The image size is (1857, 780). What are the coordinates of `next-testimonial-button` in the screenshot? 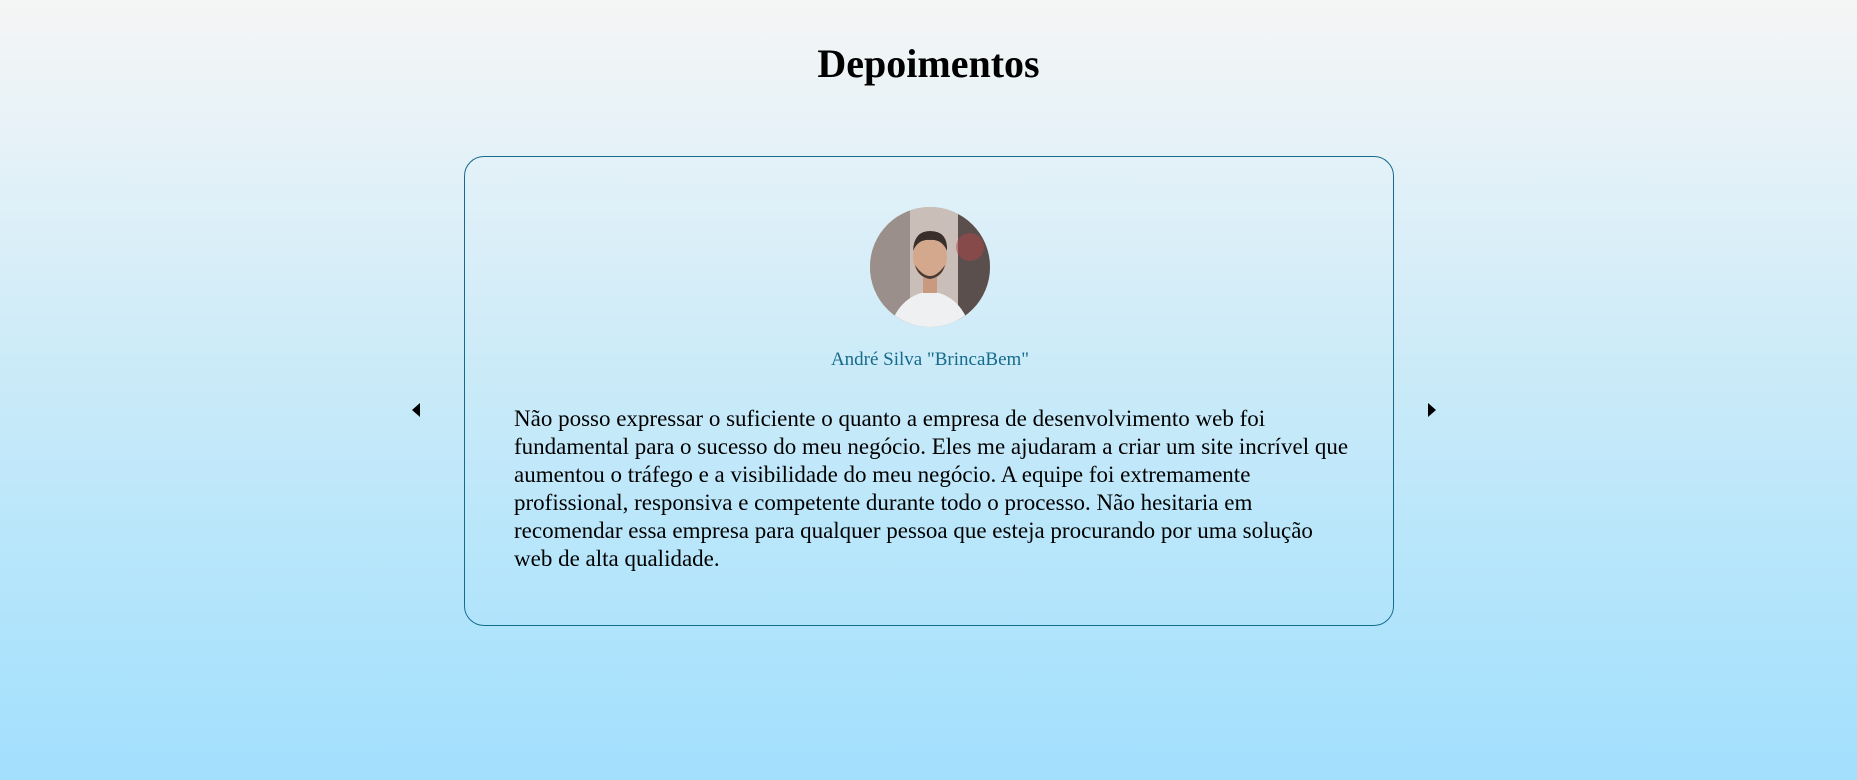 It's located at (1432, 410).